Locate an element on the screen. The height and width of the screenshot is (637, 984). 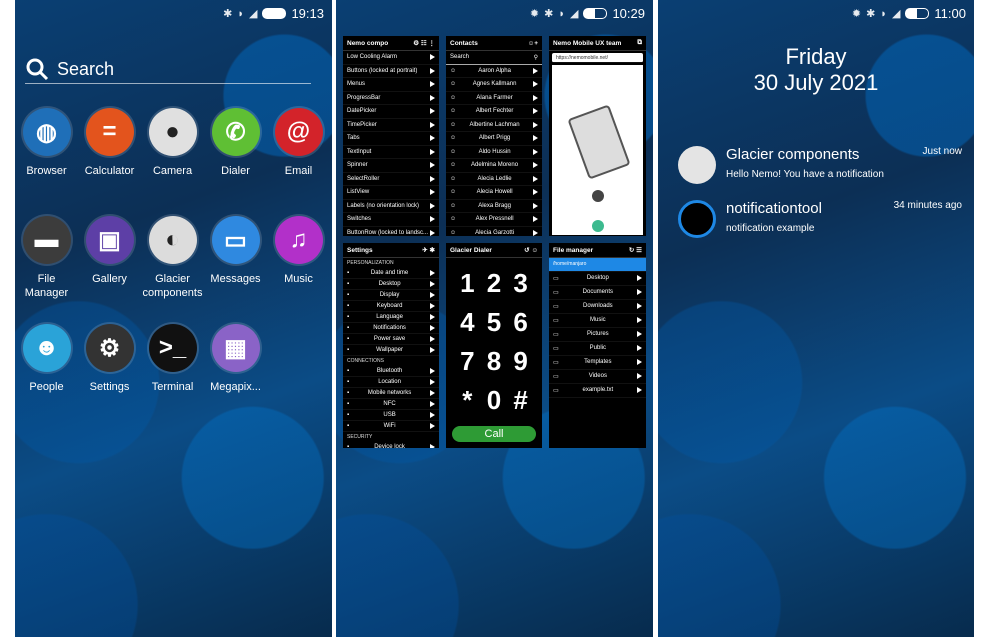
url-field: https://nemomobile.net/ is located at coordinates (597, 58).